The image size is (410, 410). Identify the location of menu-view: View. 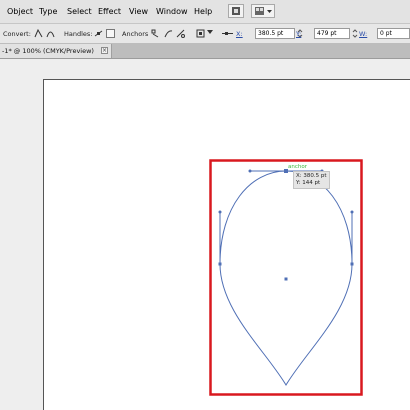
(138, 11).